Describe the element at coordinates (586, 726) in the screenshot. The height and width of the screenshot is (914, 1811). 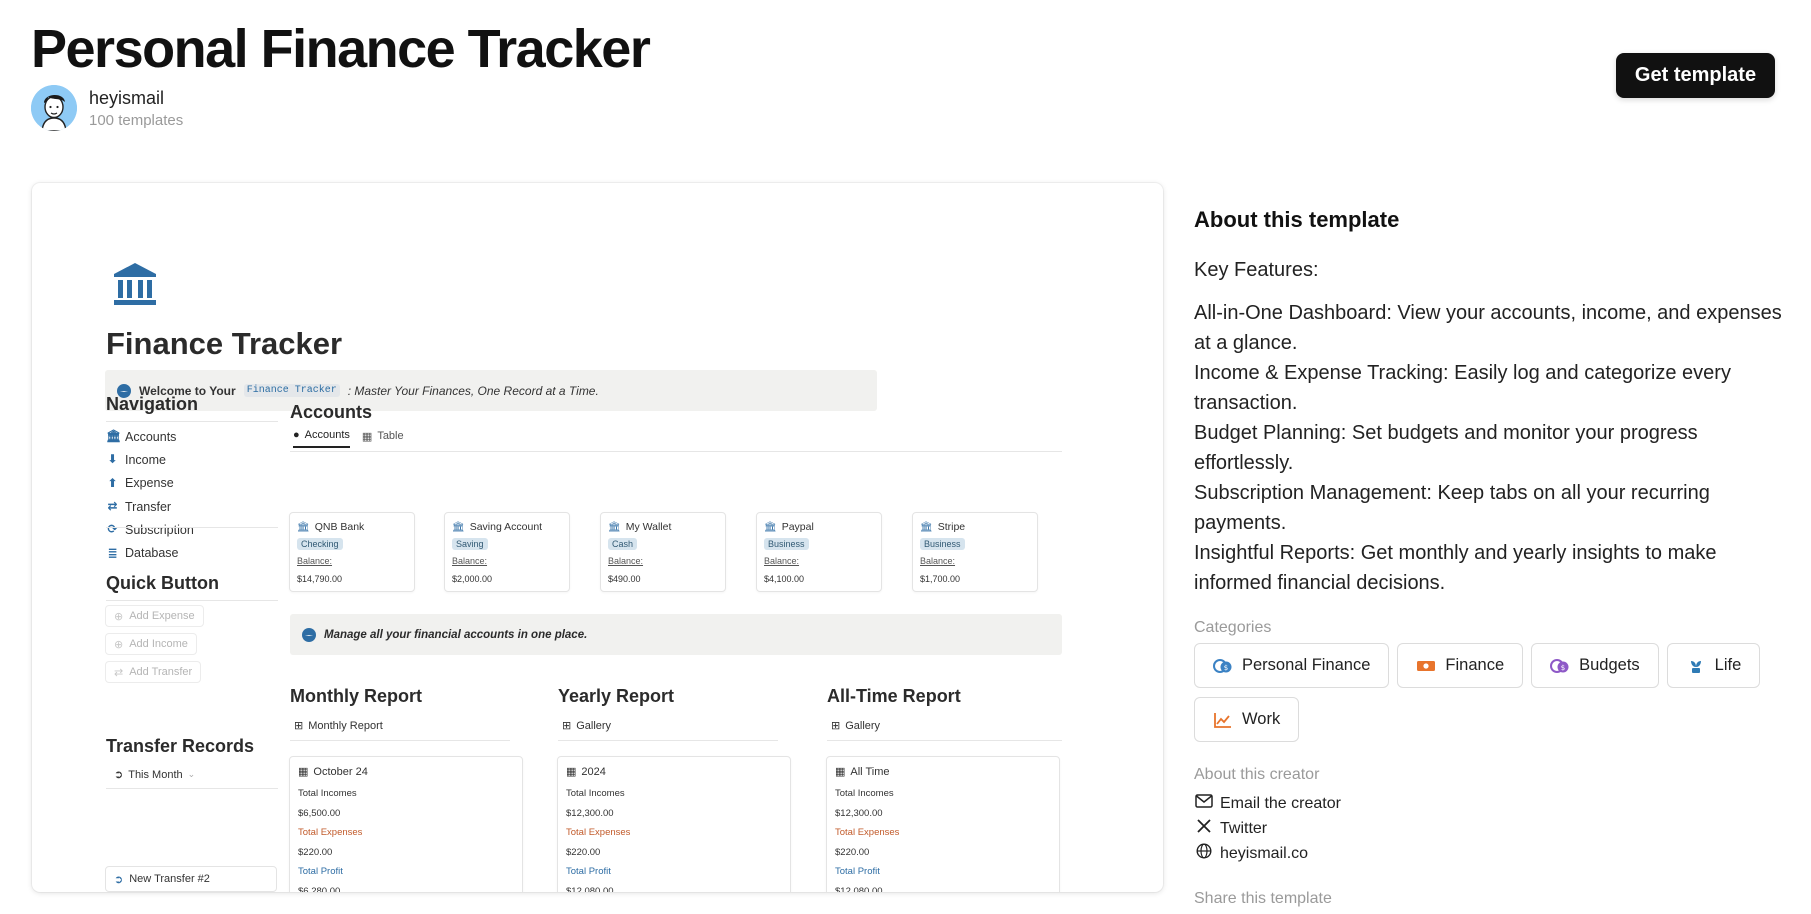
I see `yearly-report-view: ⊞ Gallery` at that location.